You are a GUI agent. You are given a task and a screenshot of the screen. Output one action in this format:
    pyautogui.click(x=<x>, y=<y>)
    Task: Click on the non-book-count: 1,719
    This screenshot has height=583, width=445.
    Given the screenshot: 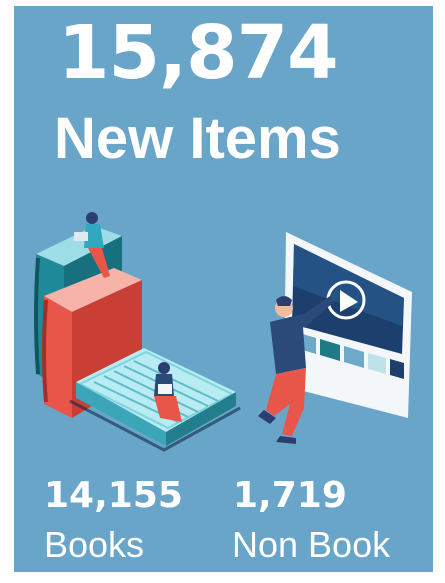 What is the action you would take?
    pyautogui.click(x=290, y=495)
    